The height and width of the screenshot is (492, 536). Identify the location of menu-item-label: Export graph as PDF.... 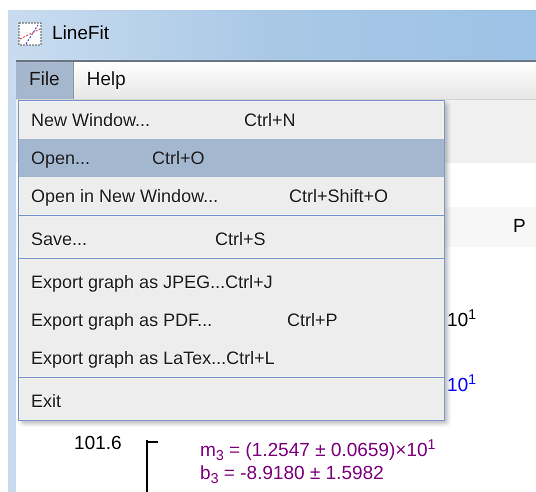
(122, 320).